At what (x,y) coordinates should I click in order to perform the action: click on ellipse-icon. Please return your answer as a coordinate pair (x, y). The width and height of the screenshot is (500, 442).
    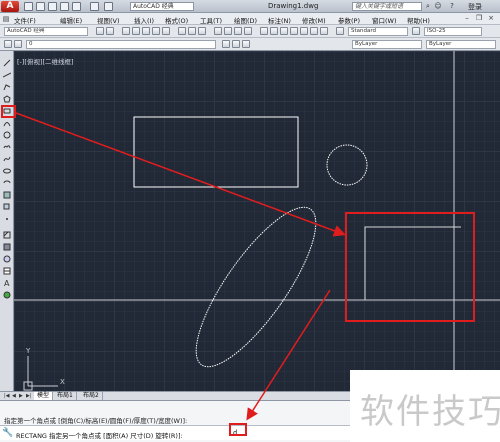
    Looking at the image, I should click on (7, 171).